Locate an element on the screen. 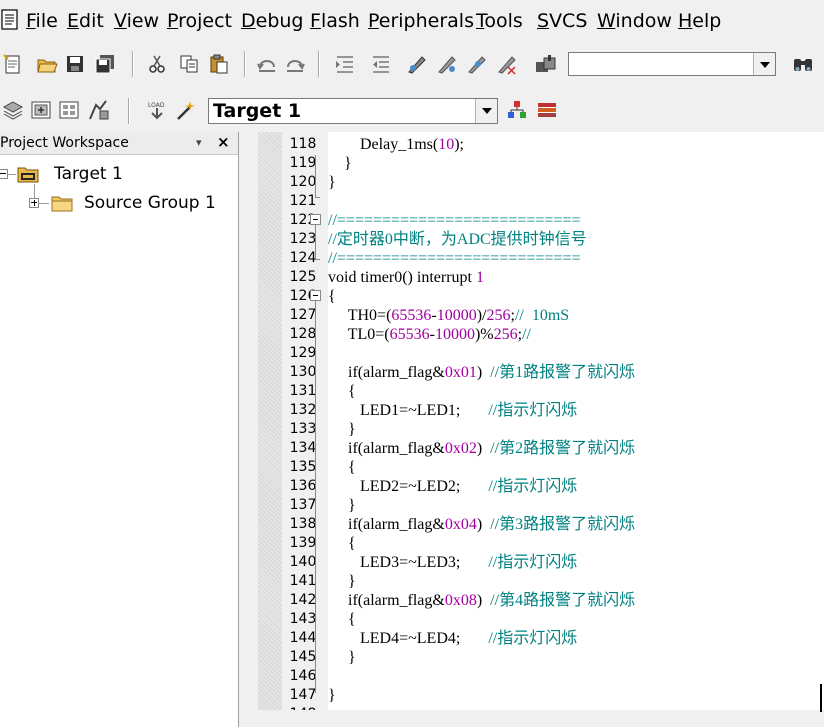  bookmark-prev-icon is located at coordinates (447, 64).